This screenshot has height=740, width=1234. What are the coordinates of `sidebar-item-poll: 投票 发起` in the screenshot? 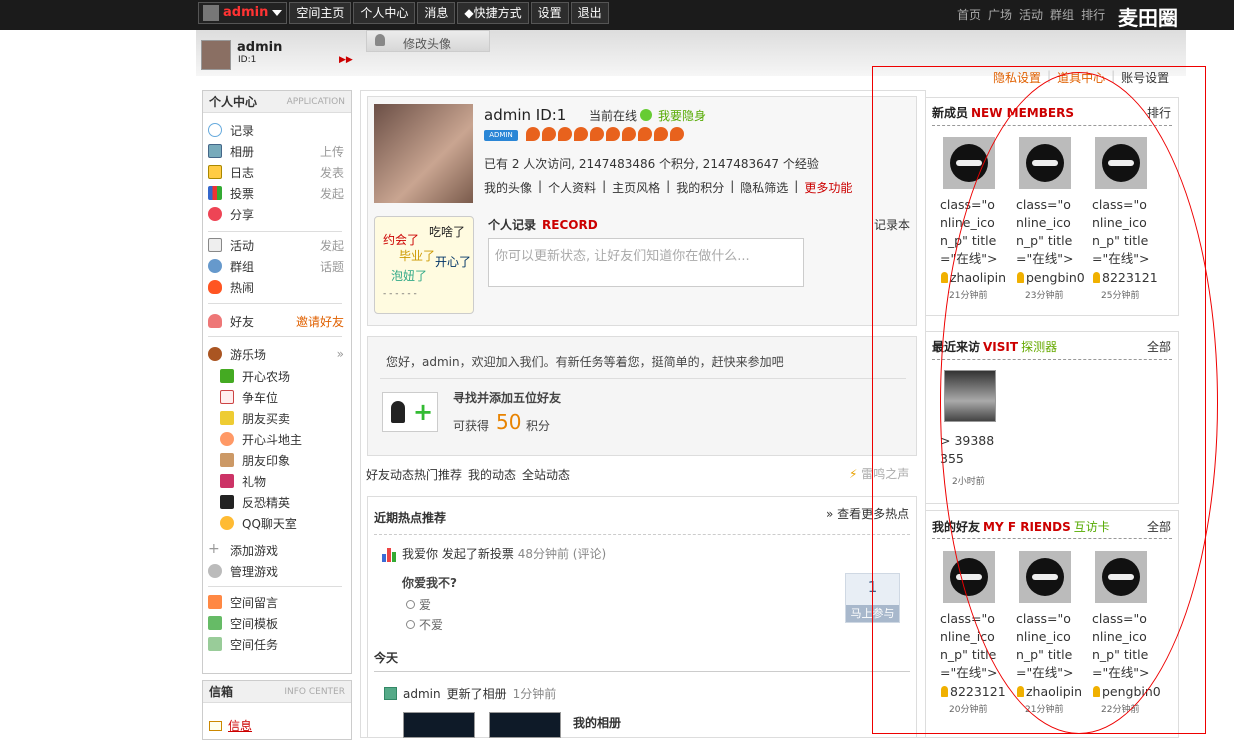 It's located at (276, 193).